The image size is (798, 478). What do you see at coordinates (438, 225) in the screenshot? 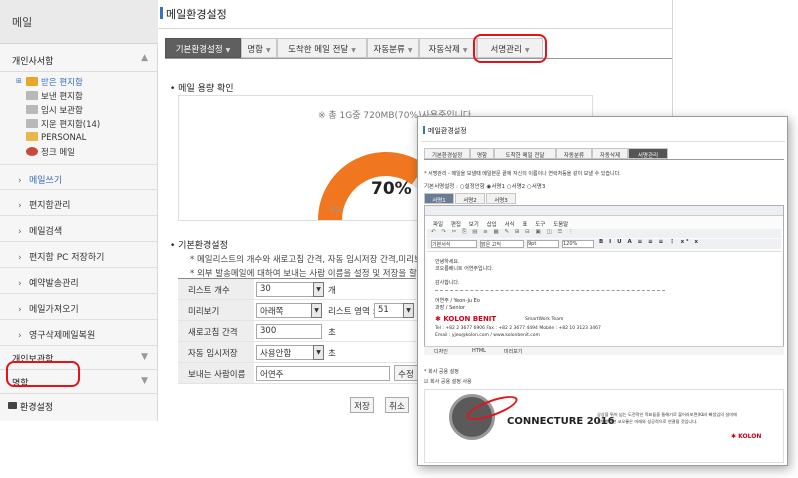
I see `editor-menu-file: 파일` at bounding box center [438, 225].